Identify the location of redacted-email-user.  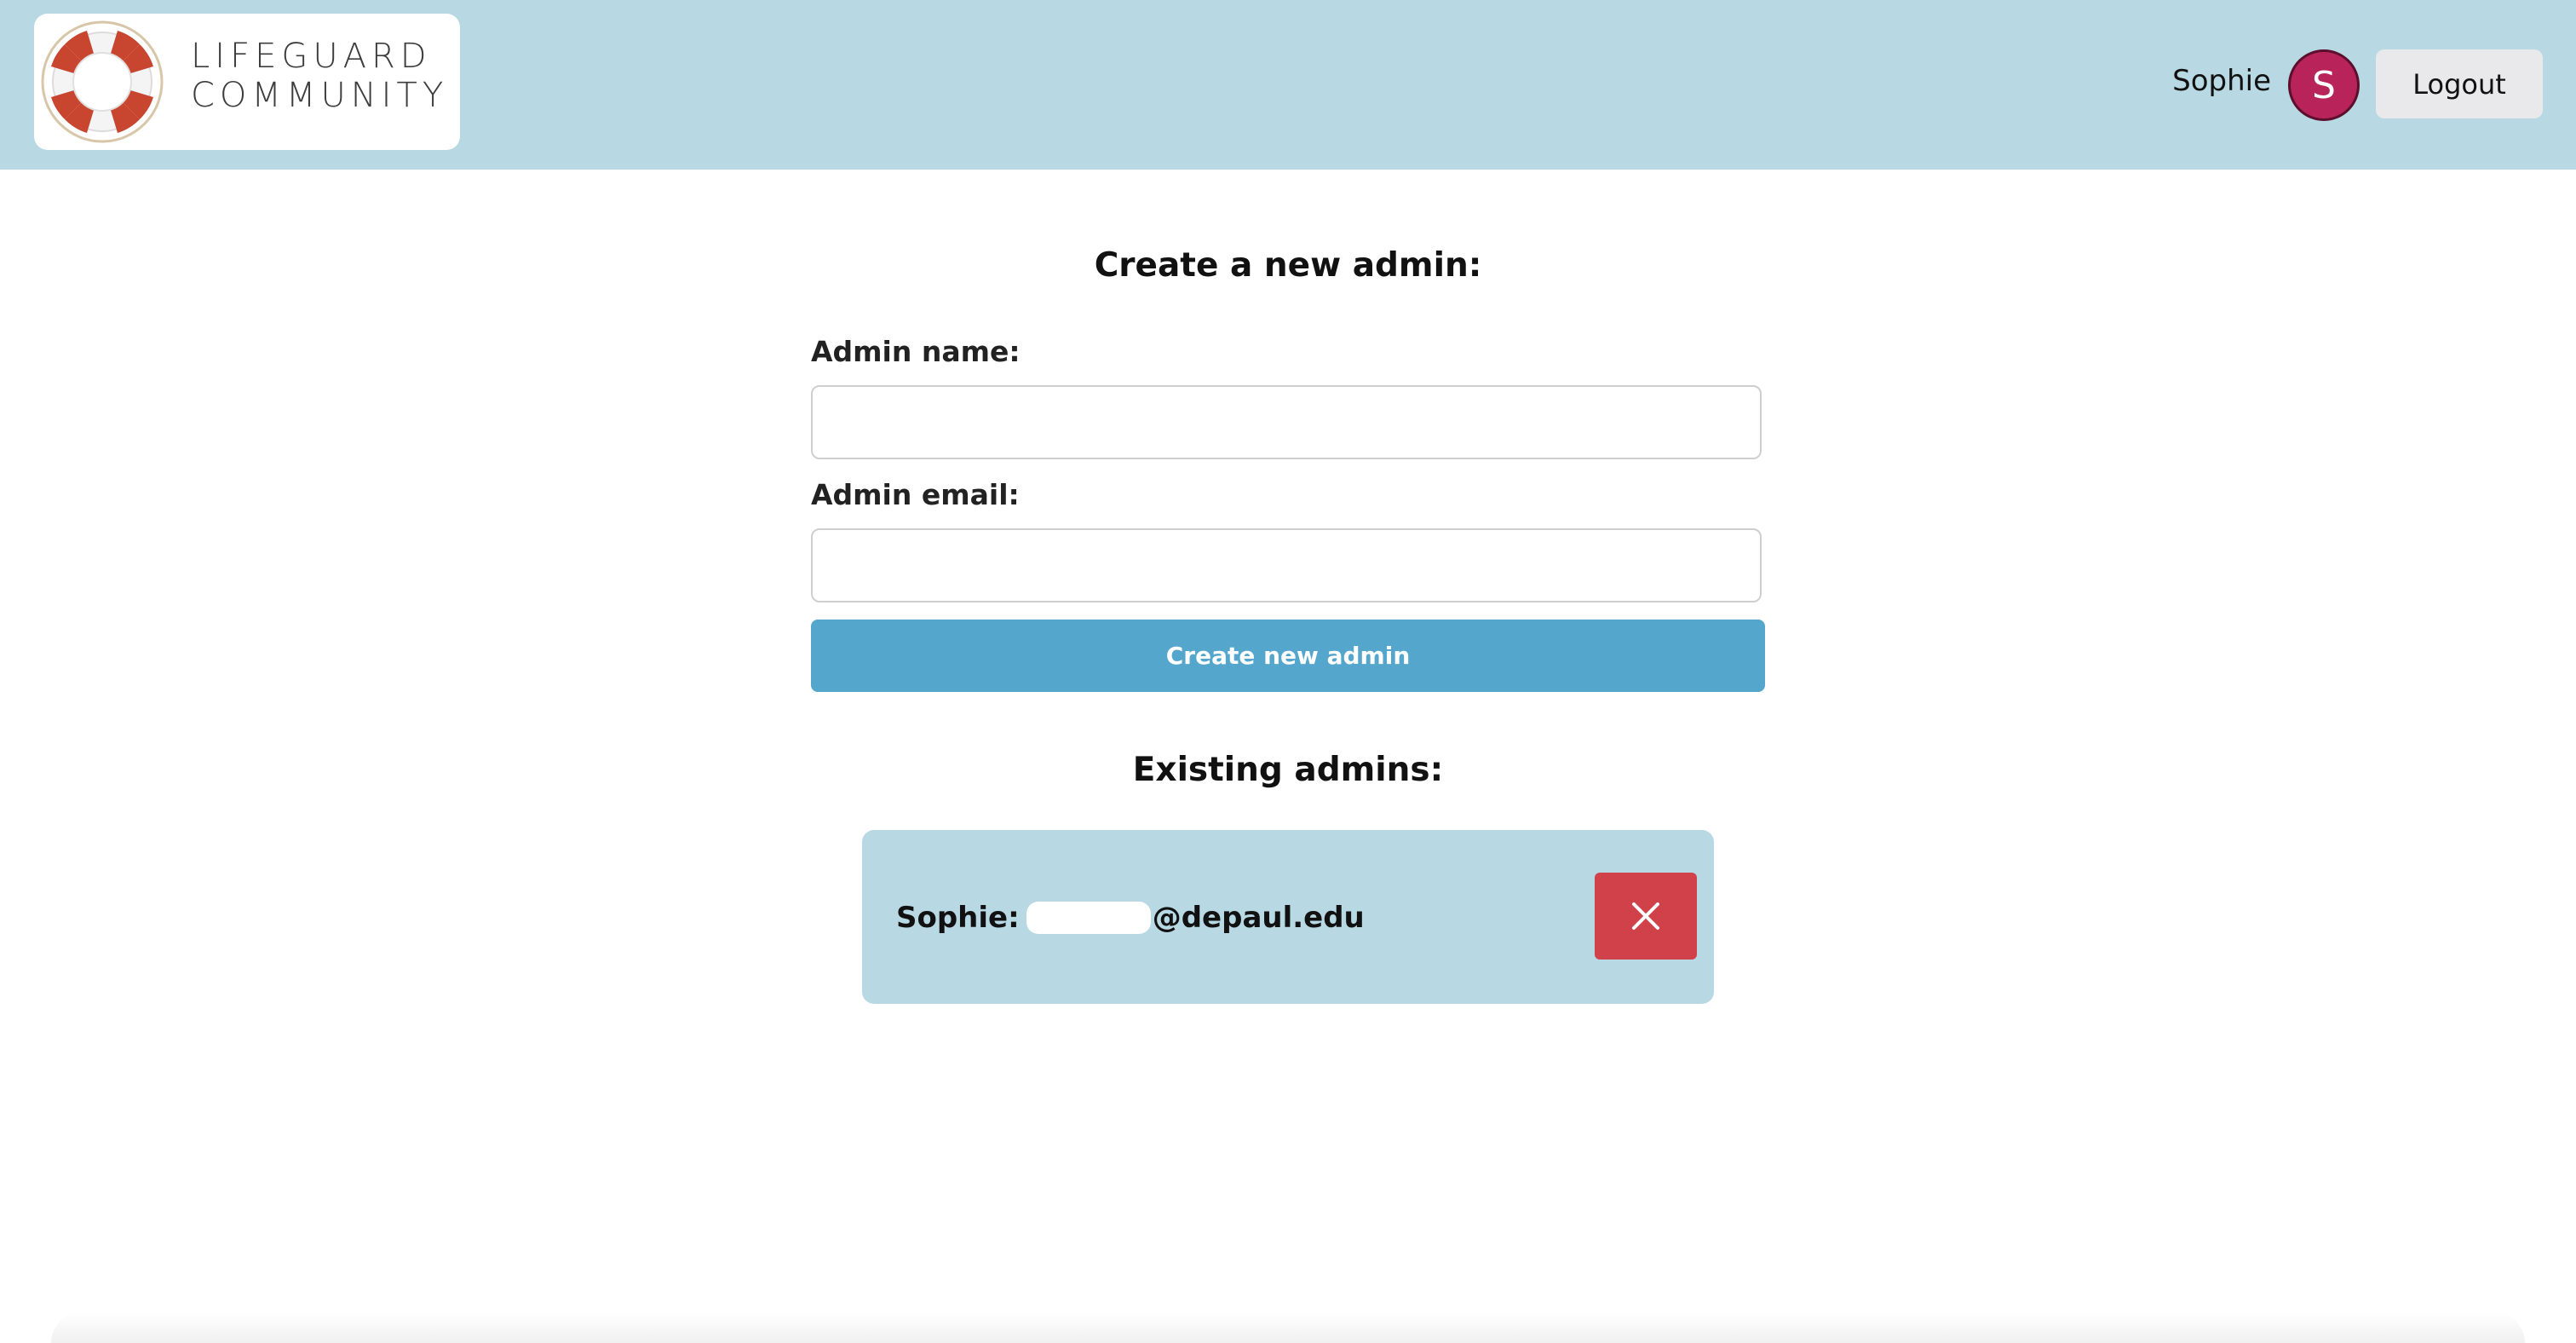
(1088, 918).